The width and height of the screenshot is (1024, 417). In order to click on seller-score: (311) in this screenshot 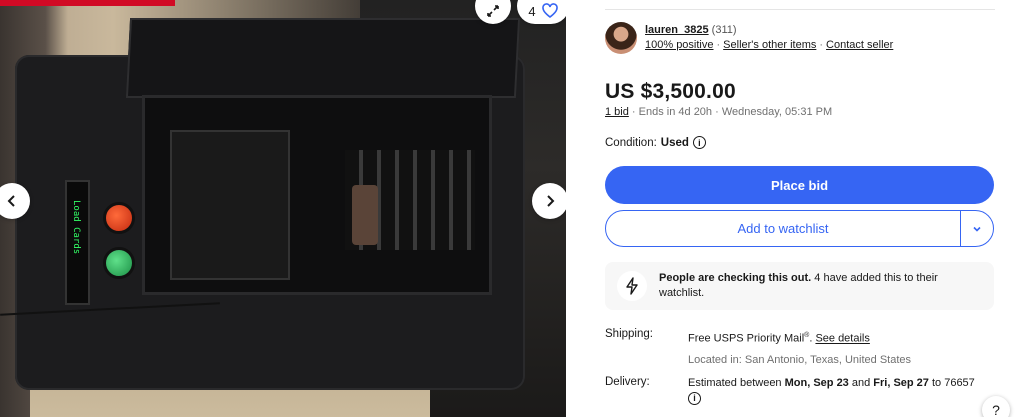, I will do `click(724, 30)`.